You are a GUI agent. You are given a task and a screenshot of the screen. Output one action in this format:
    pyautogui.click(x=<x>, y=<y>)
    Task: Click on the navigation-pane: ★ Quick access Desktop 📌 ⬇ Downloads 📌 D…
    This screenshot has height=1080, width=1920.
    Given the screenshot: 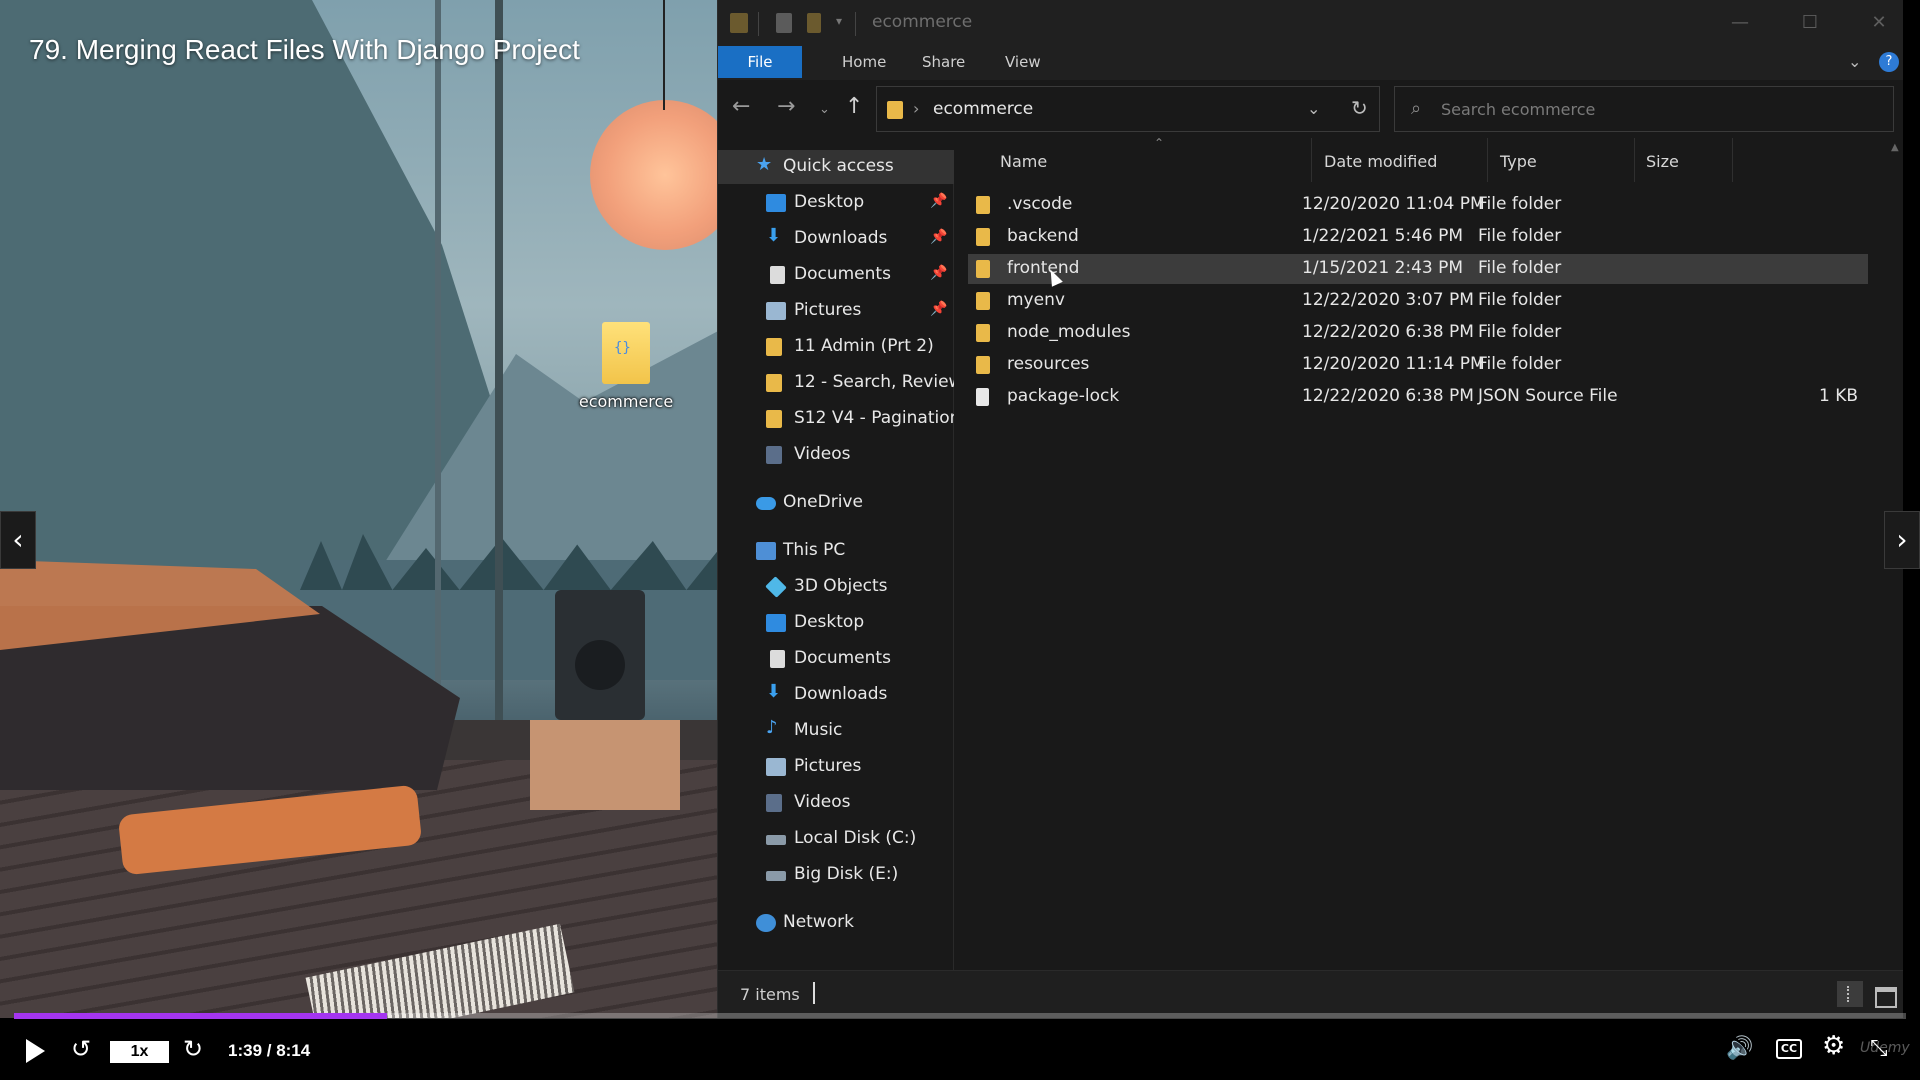 What is the action you would take?
    pyautogui.click(x=844, y=560)
    